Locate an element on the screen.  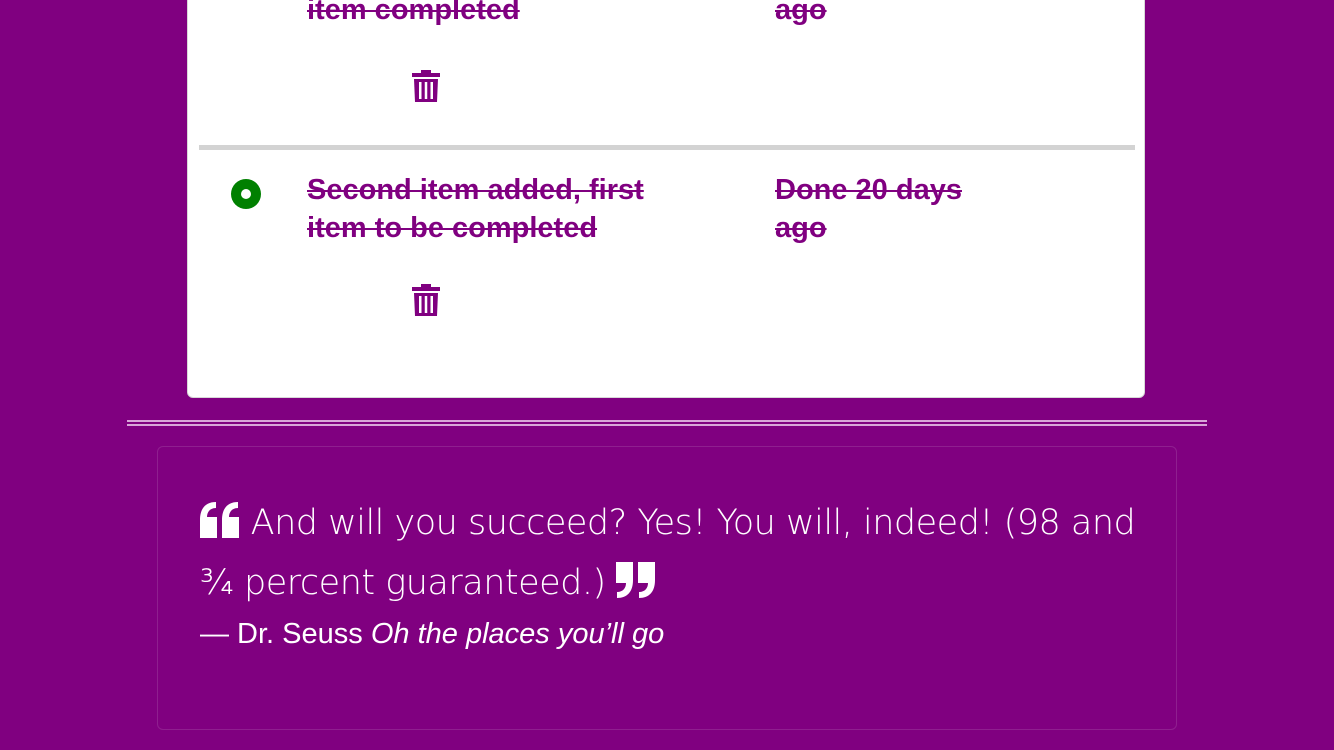
todo-item-done-time: Done 20 days ago is located at coordinates (868, 209).